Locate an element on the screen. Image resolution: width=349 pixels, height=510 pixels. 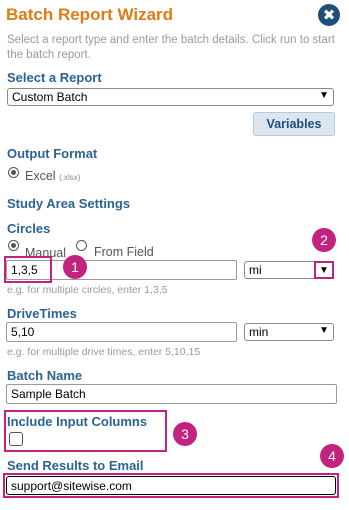
circles-unit-value: mi is located at coordinates (255, 270).